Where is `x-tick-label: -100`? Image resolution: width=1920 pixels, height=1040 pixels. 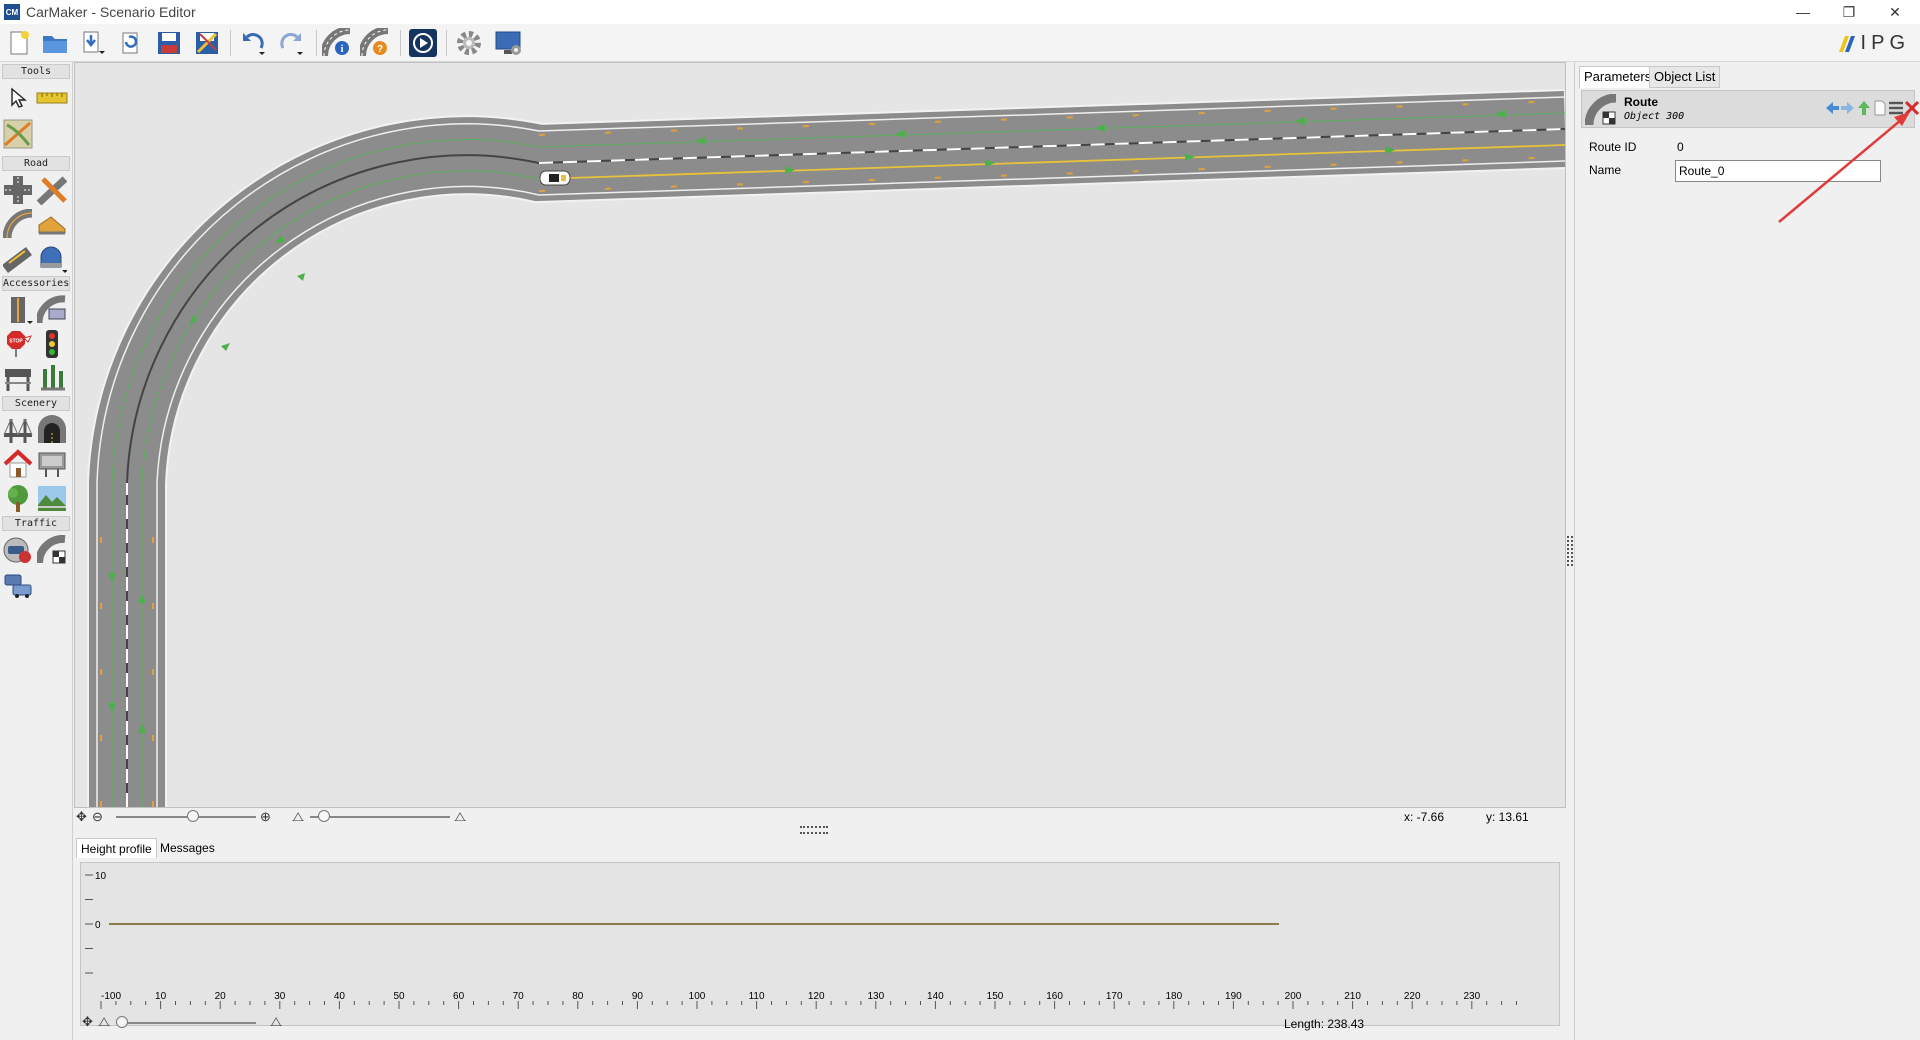
x-tick-label: -100 is located at coordinates (111, 996).